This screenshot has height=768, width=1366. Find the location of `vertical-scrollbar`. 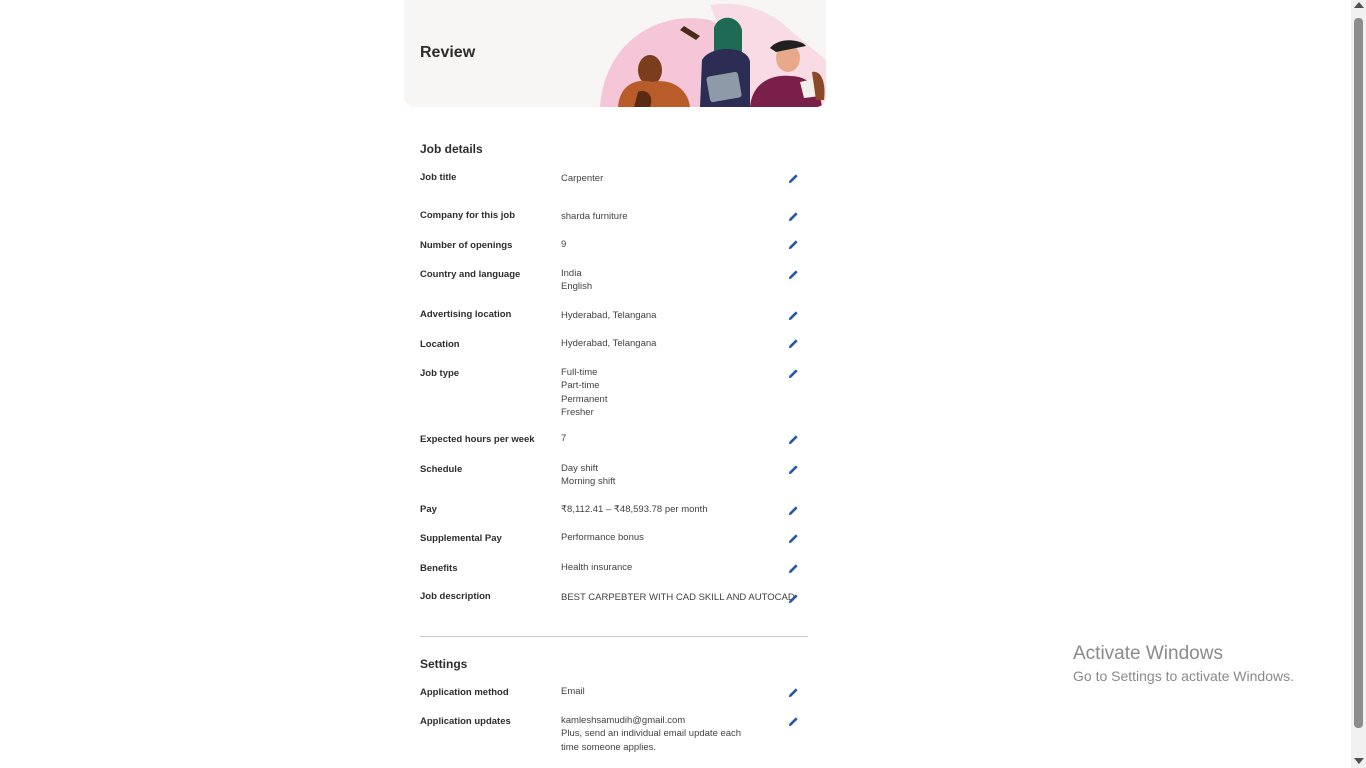

vertical-scrollbar is located at coordinates (1358, 384).